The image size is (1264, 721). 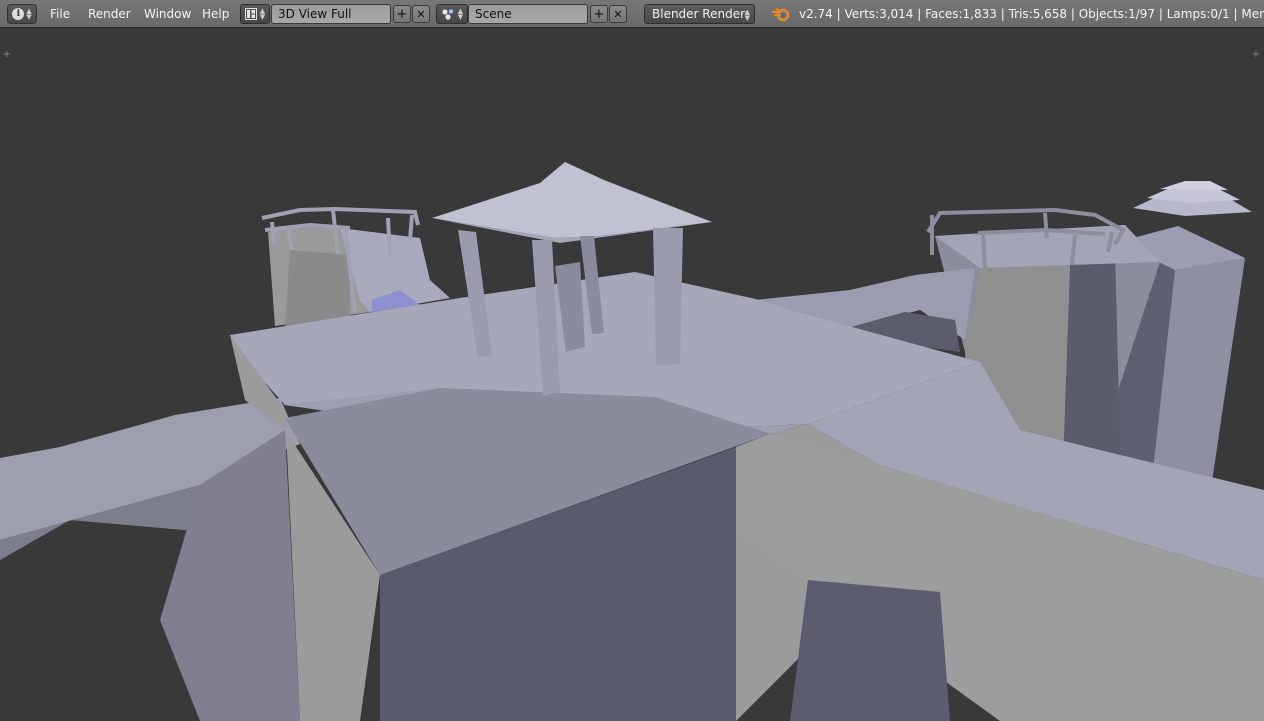 I want to click on menu-window: Window, so click(x=167, y=14).